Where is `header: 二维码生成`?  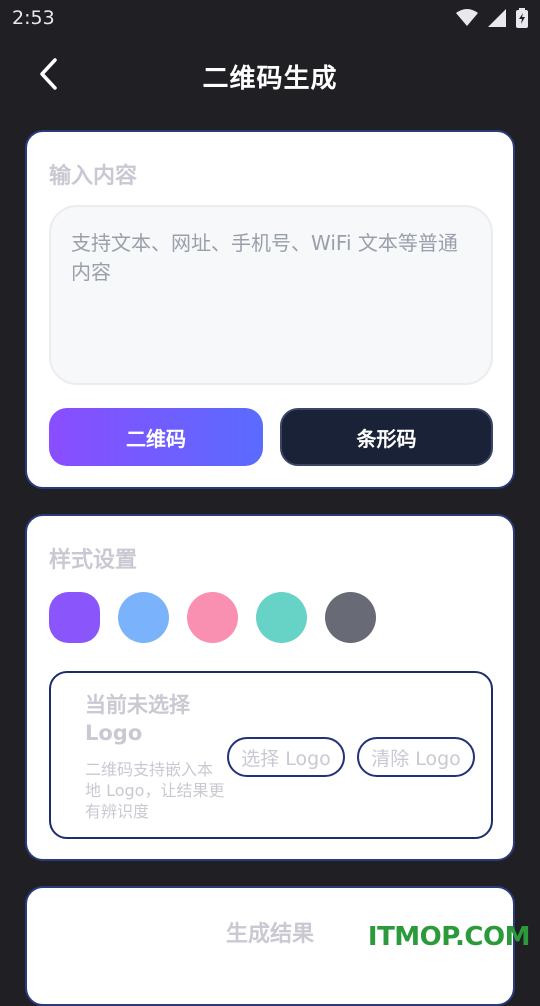
header: 二维码生成 is located at coordinates (270, 76).